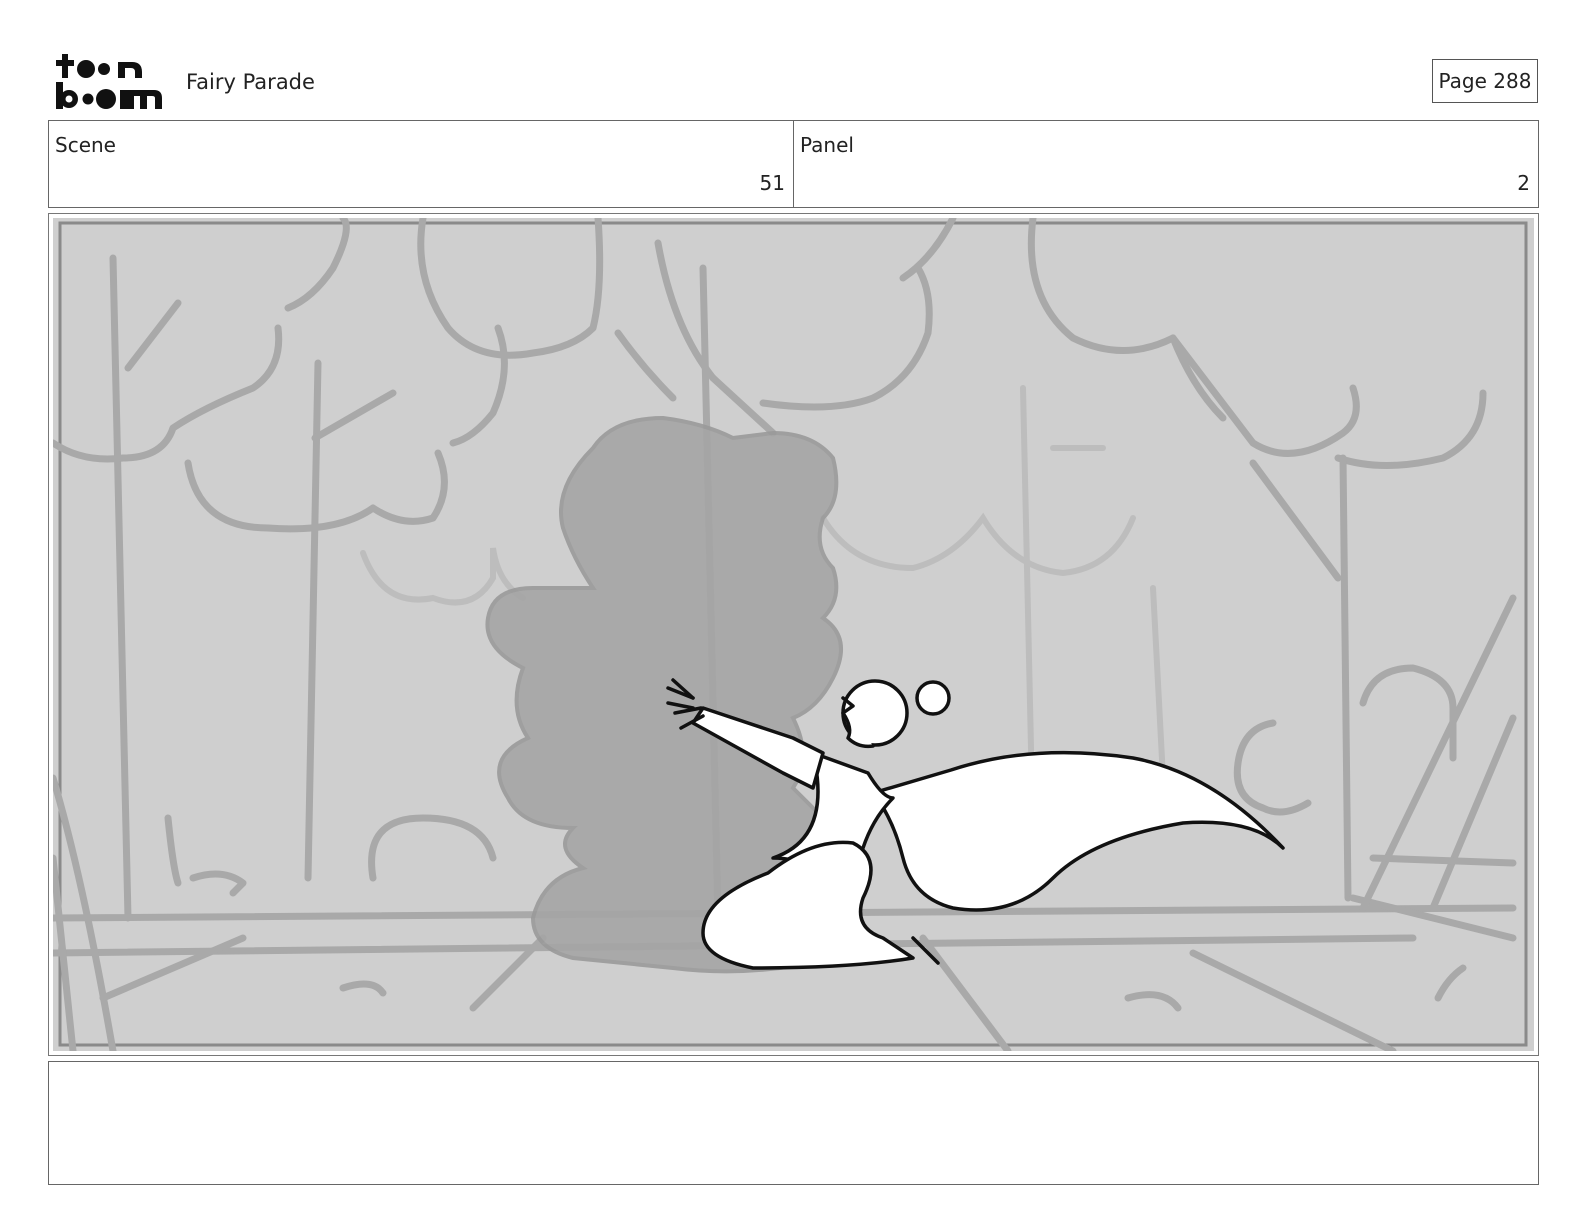 The image size is (1584, 1224). I want to click on scene-panel-info: Scene 51 Panel 2, so click(793, 164).